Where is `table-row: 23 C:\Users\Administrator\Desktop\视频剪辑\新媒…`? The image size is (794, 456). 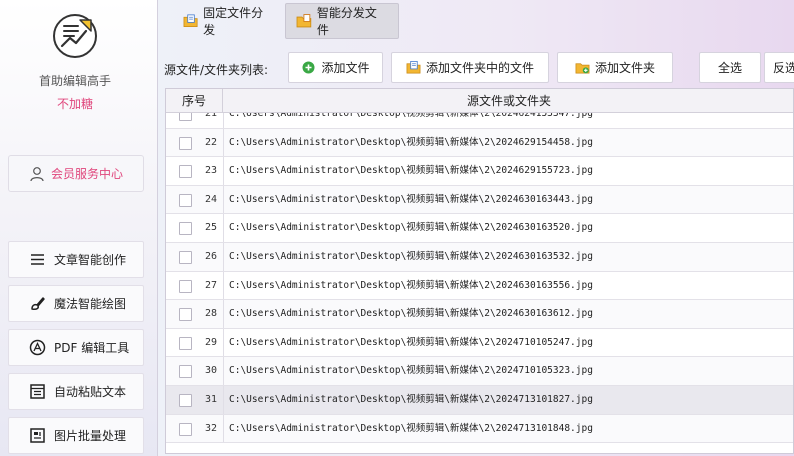
table-row: 23 C:\Users\Administrator\Desktop\视频剪辑\新媒… is located at coordinates (479, 171).